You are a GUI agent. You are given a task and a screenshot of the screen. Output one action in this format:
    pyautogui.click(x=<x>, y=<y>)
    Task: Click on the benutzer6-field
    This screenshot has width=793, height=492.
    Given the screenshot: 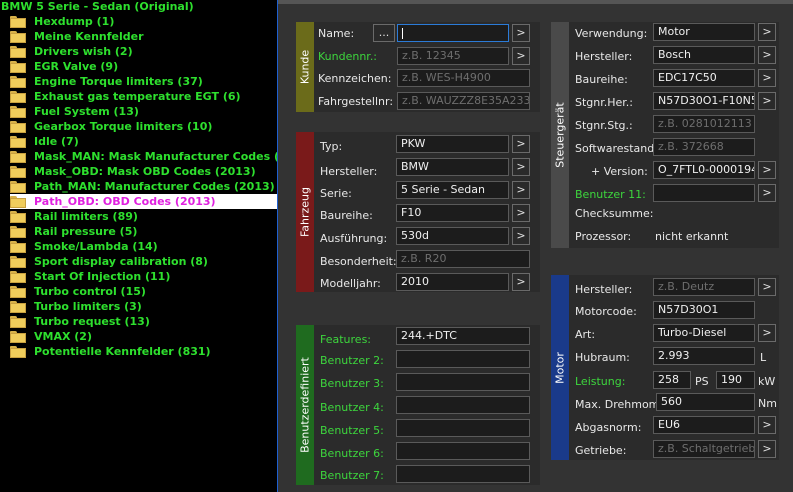 What is the action you would take?
    pyautogui.click(x=463, y=451)
    